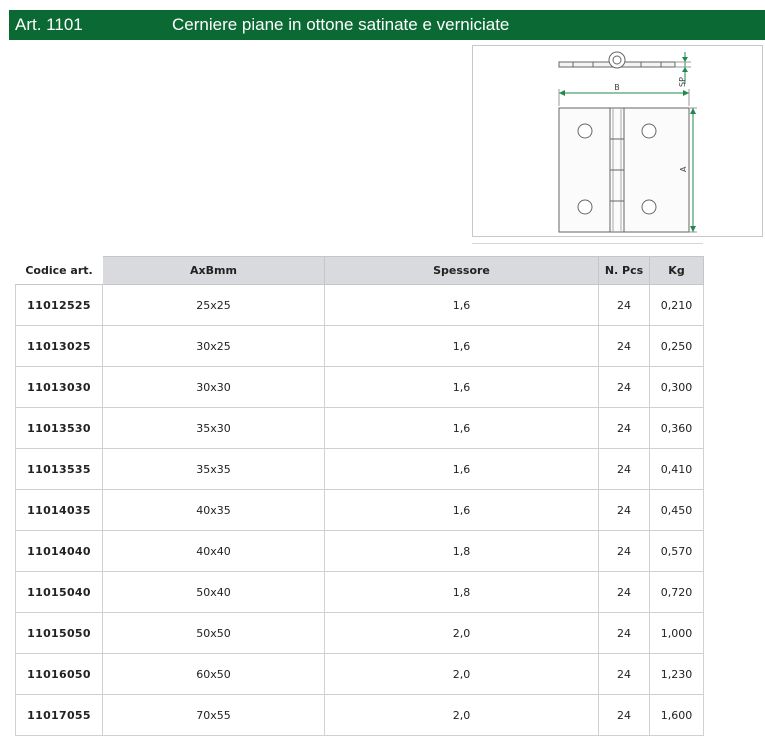 Image resolution: width=765 pixels, height=740 pixels. I want to click on label-a: A, so click(683, 169).